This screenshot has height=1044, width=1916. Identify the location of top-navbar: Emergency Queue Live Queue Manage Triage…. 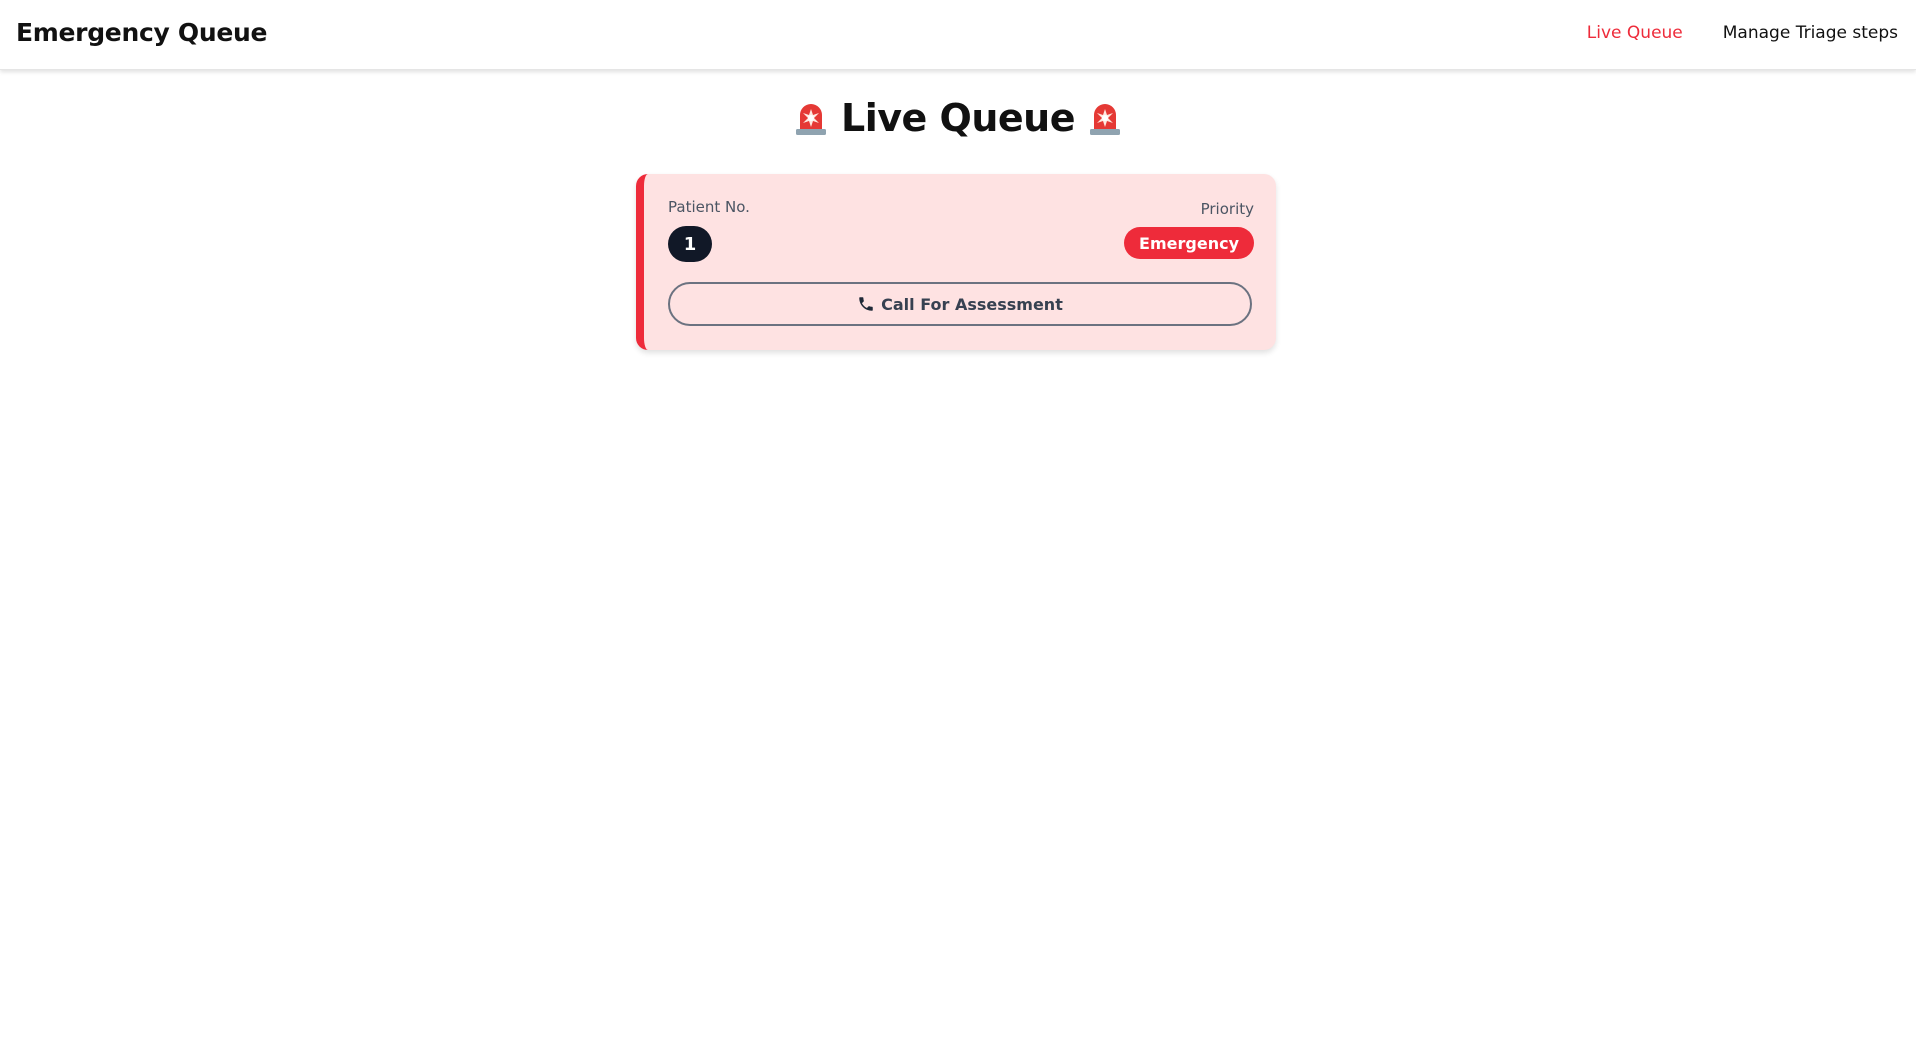
(958, 35).